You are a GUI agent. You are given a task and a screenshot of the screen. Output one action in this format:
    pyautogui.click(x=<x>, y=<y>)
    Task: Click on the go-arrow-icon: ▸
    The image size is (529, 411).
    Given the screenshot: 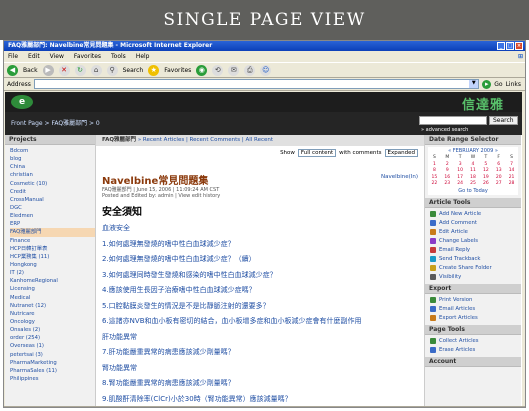 What is the action you would take?
    pyautogui.click(x=487, y=84)
    